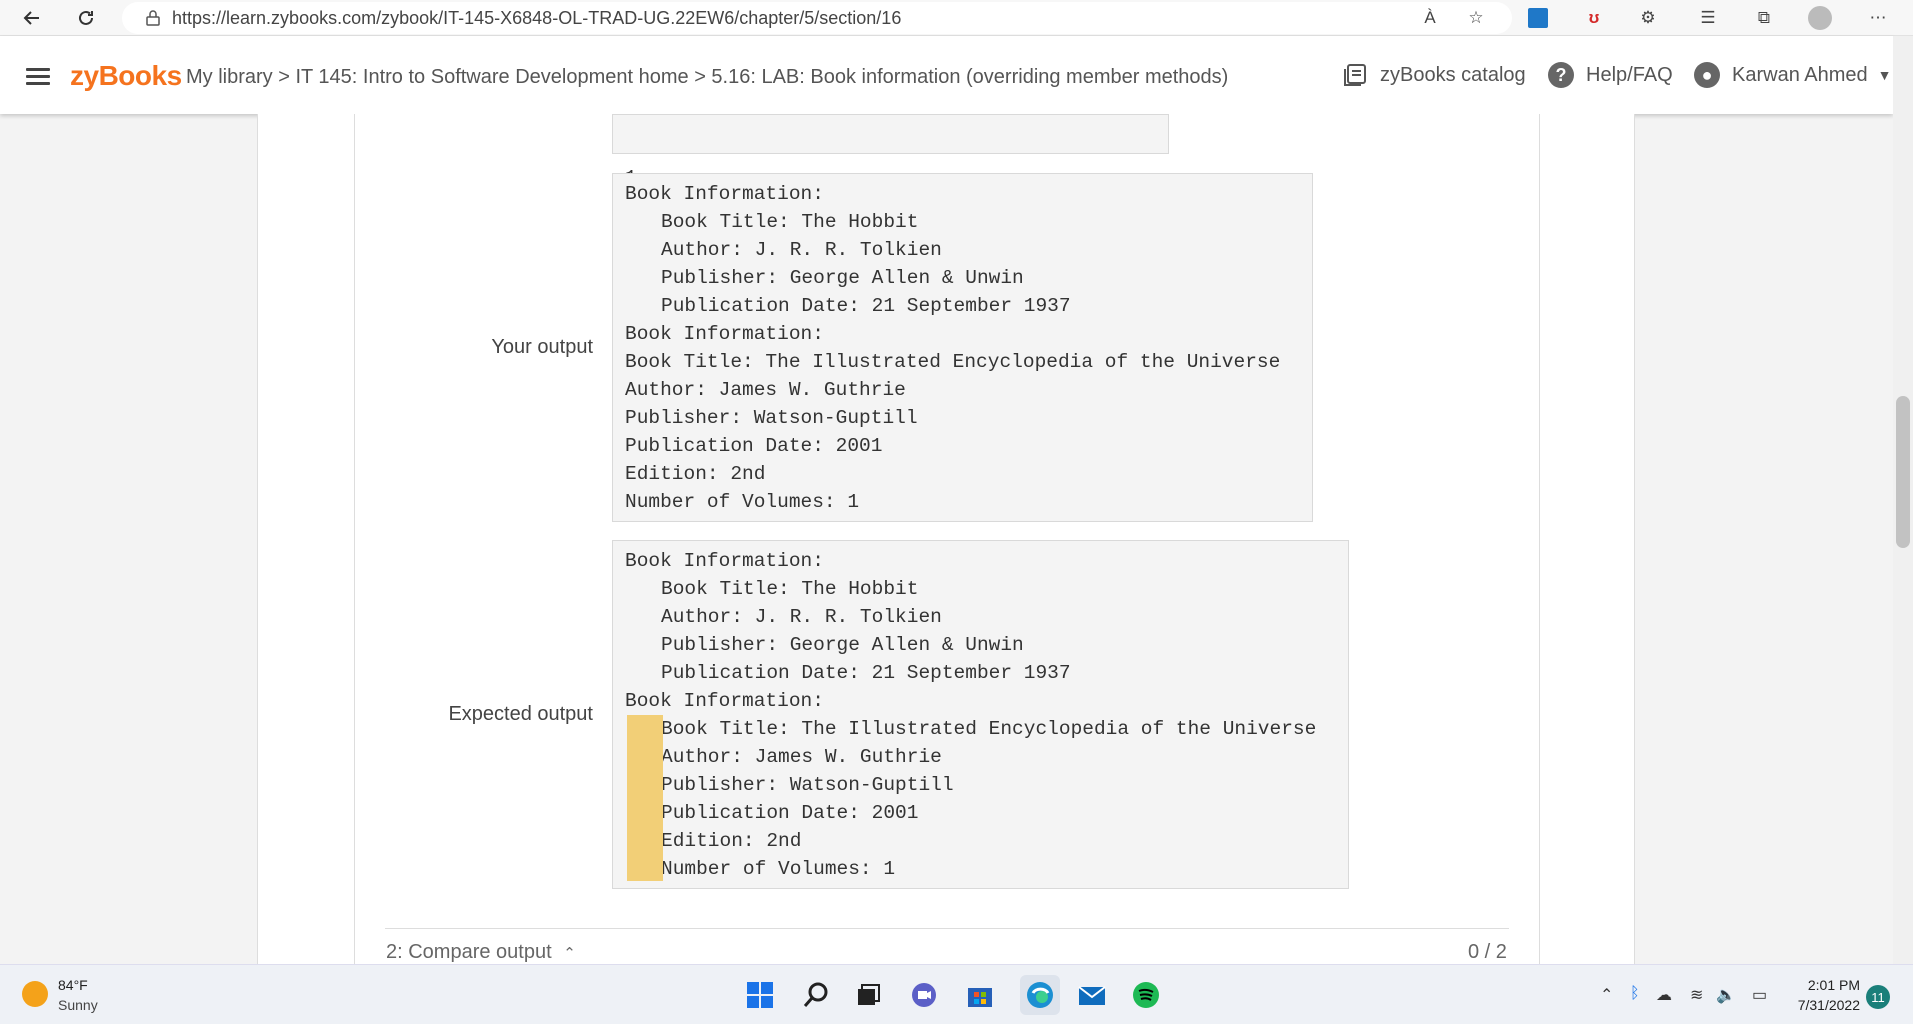  What do you see at coordinates (760, 995) in the screenshot?
I see `start-icon` at bounding box center [760, 995].